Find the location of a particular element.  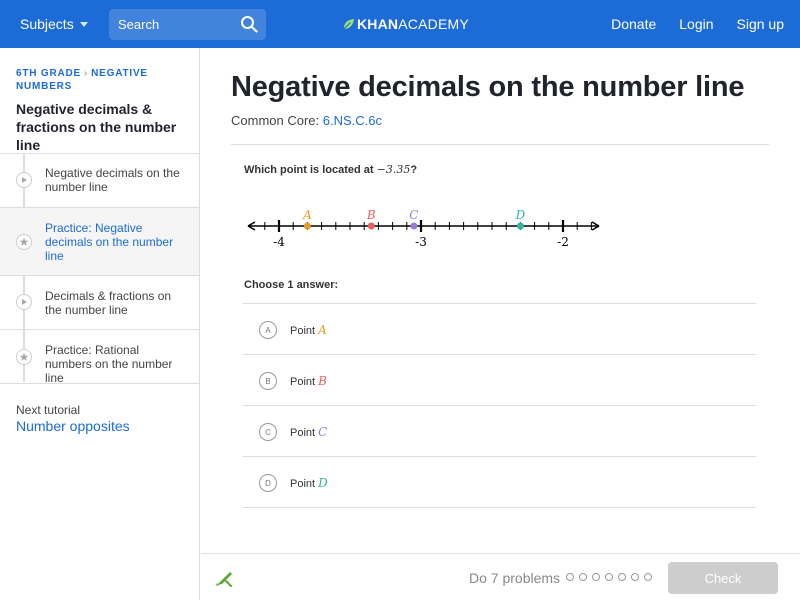

choice-letter-badge: B is located at coordinates (268, 381).